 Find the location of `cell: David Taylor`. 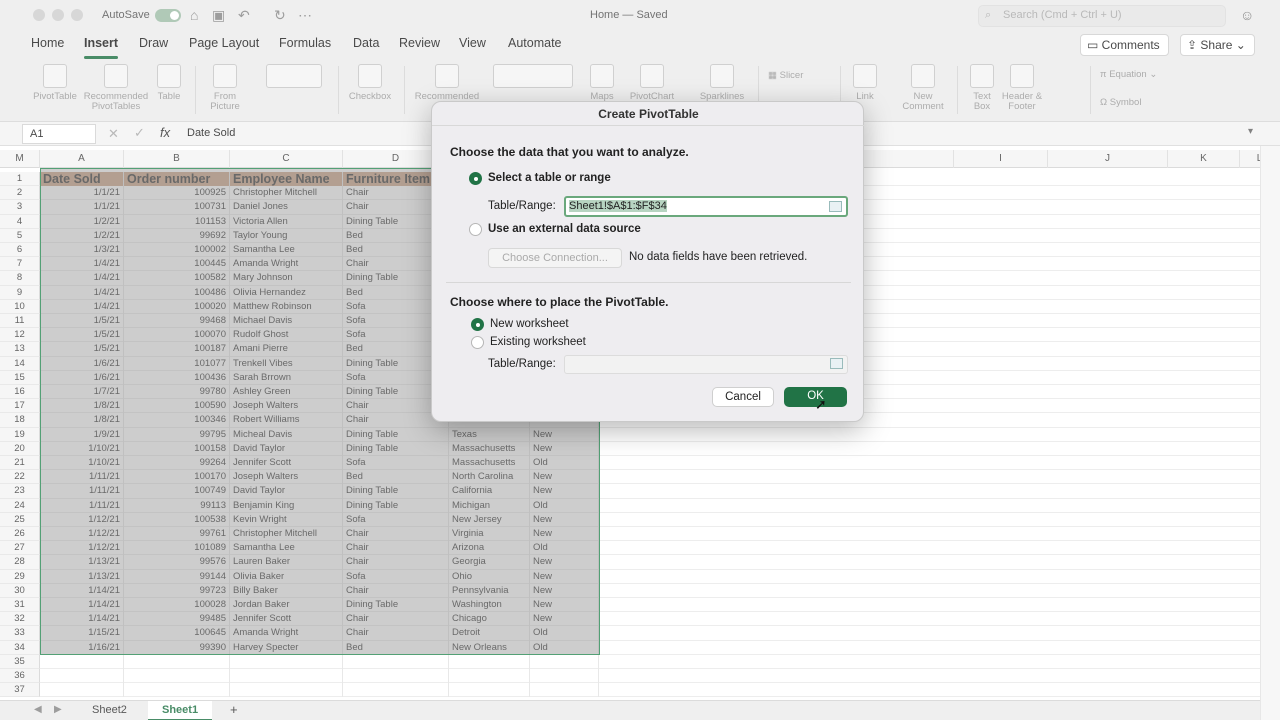

cell: David Taylor is located at coordinates (286, 448).